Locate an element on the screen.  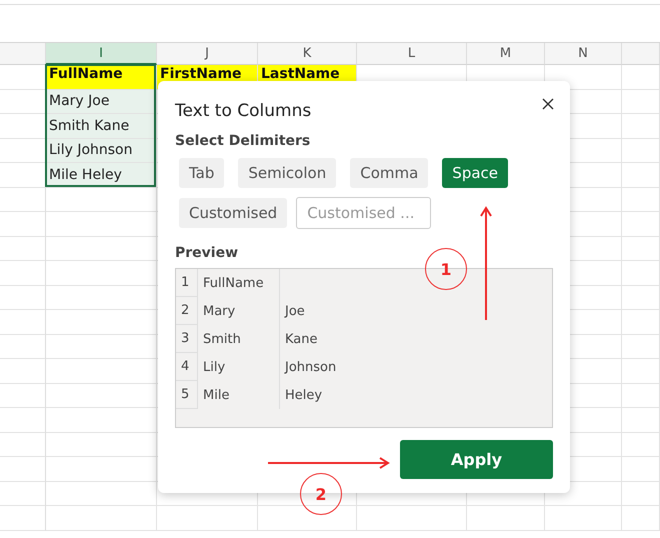
delimiter-button: Comma is located at coordinates (389, 173).